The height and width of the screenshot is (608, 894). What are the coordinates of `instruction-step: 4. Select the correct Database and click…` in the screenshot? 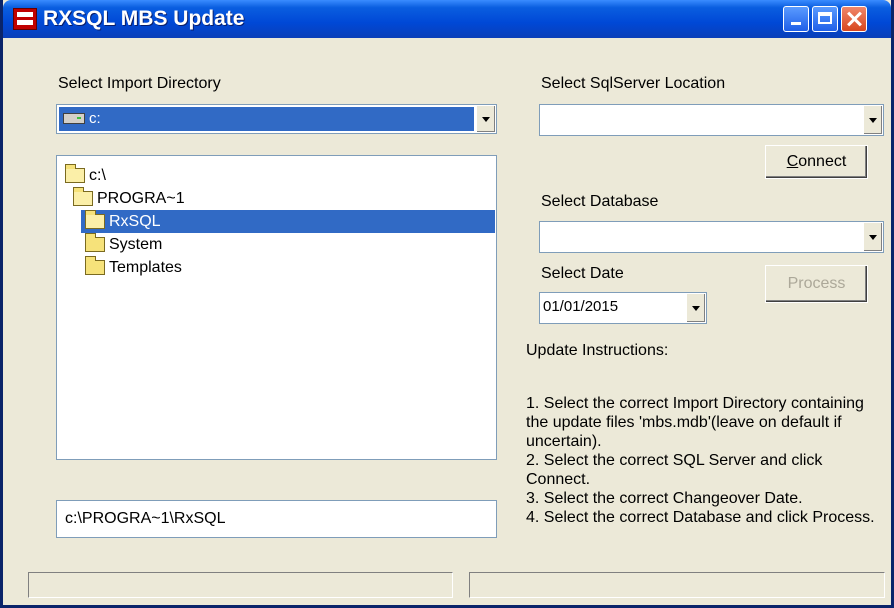 It's located at (700, 517).